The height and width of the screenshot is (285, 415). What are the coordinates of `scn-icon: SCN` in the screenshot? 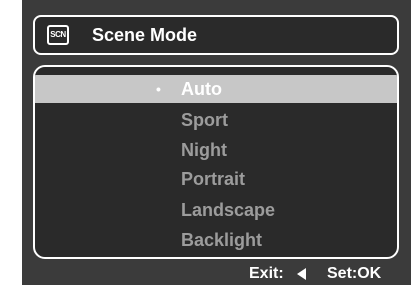 It's located at (58, 35).